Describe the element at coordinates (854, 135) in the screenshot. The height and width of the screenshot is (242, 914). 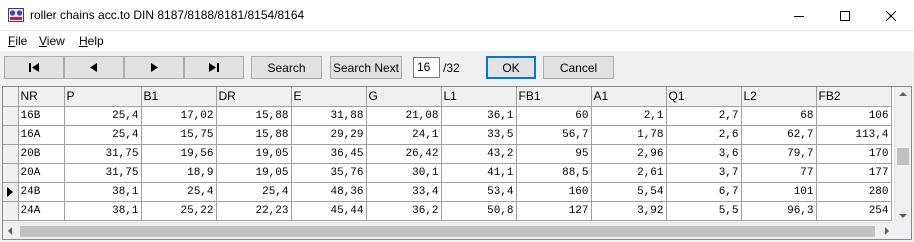
I see `table-cell: 113,4` at that location.